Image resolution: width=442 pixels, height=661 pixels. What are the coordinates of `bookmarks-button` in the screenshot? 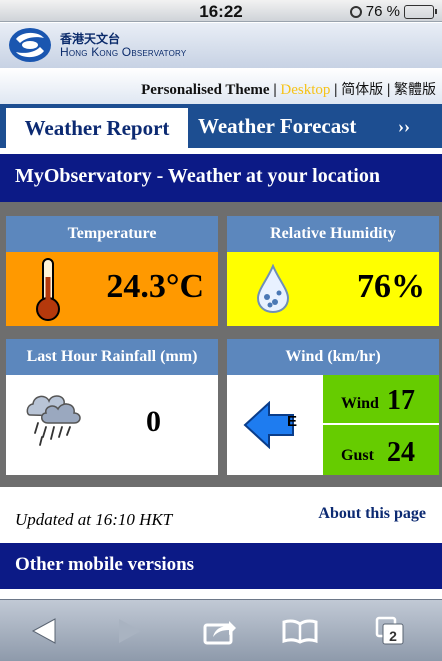 It's located at (300, 631).